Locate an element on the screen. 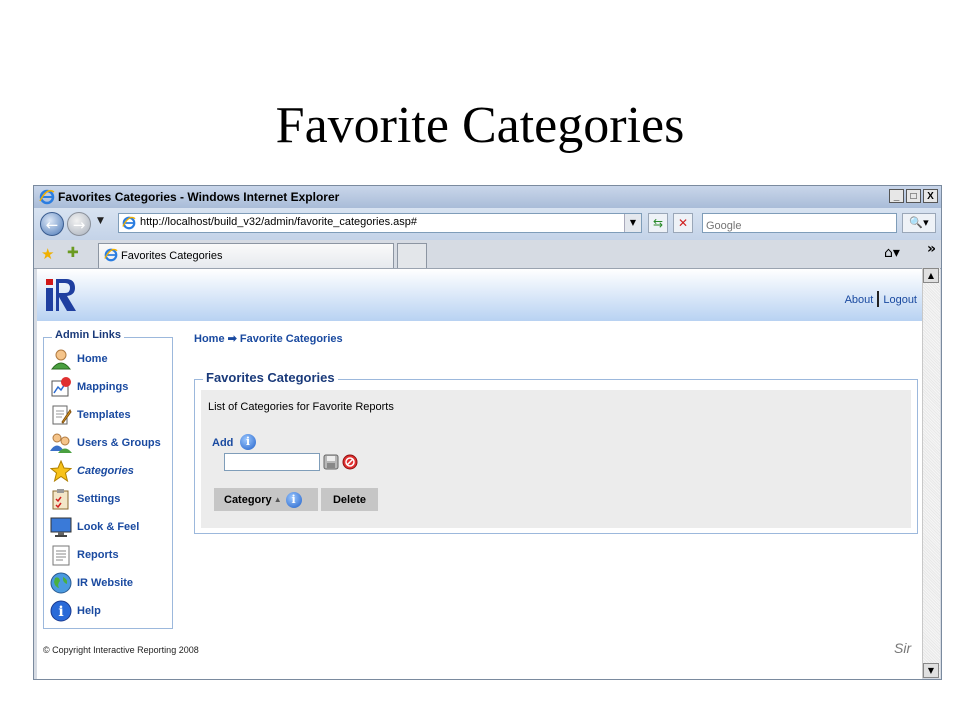 The image size is (960, 720). scroll-down-icon: ▼ is located at coordinates (931, 670).